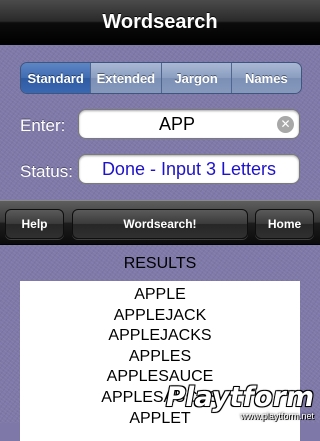 The height and width of the screenshot is (441, 320). I want to click on segment-jargon: Jargon, so click(195, 78).